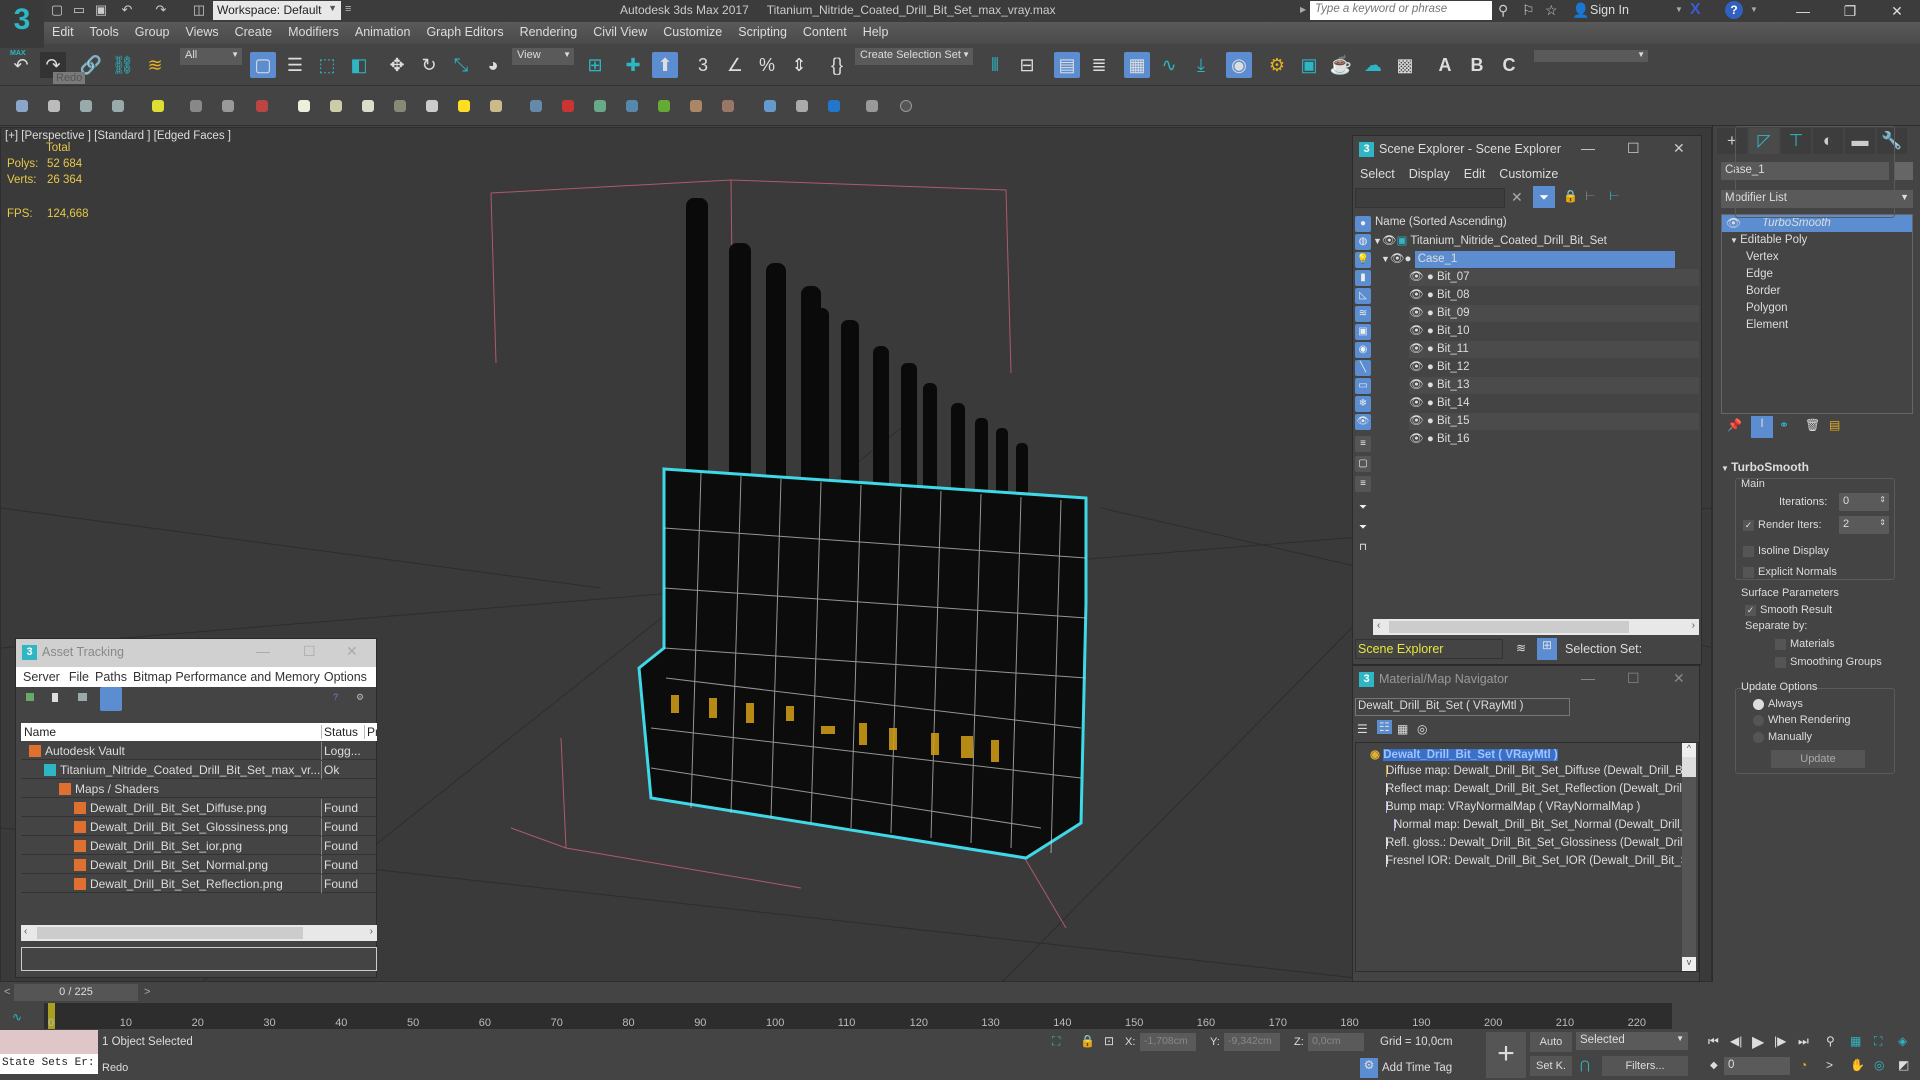 Image resolution: width=1920 pixels, height=1080 pixels. Describe the element at coordinates (1805, 644) in the screenshot. I see `materials-checkbox: Materials` at that location.